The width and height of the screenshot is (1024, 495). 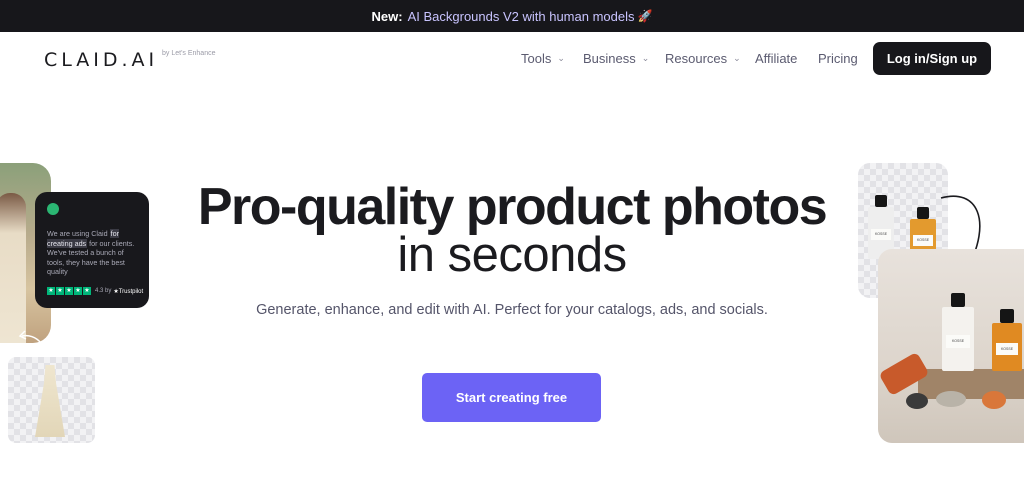 What do you see at coordinates (696, 58) in the screenshot?
I see `nav-item-label: Resources` at bounding box center [696, 58].